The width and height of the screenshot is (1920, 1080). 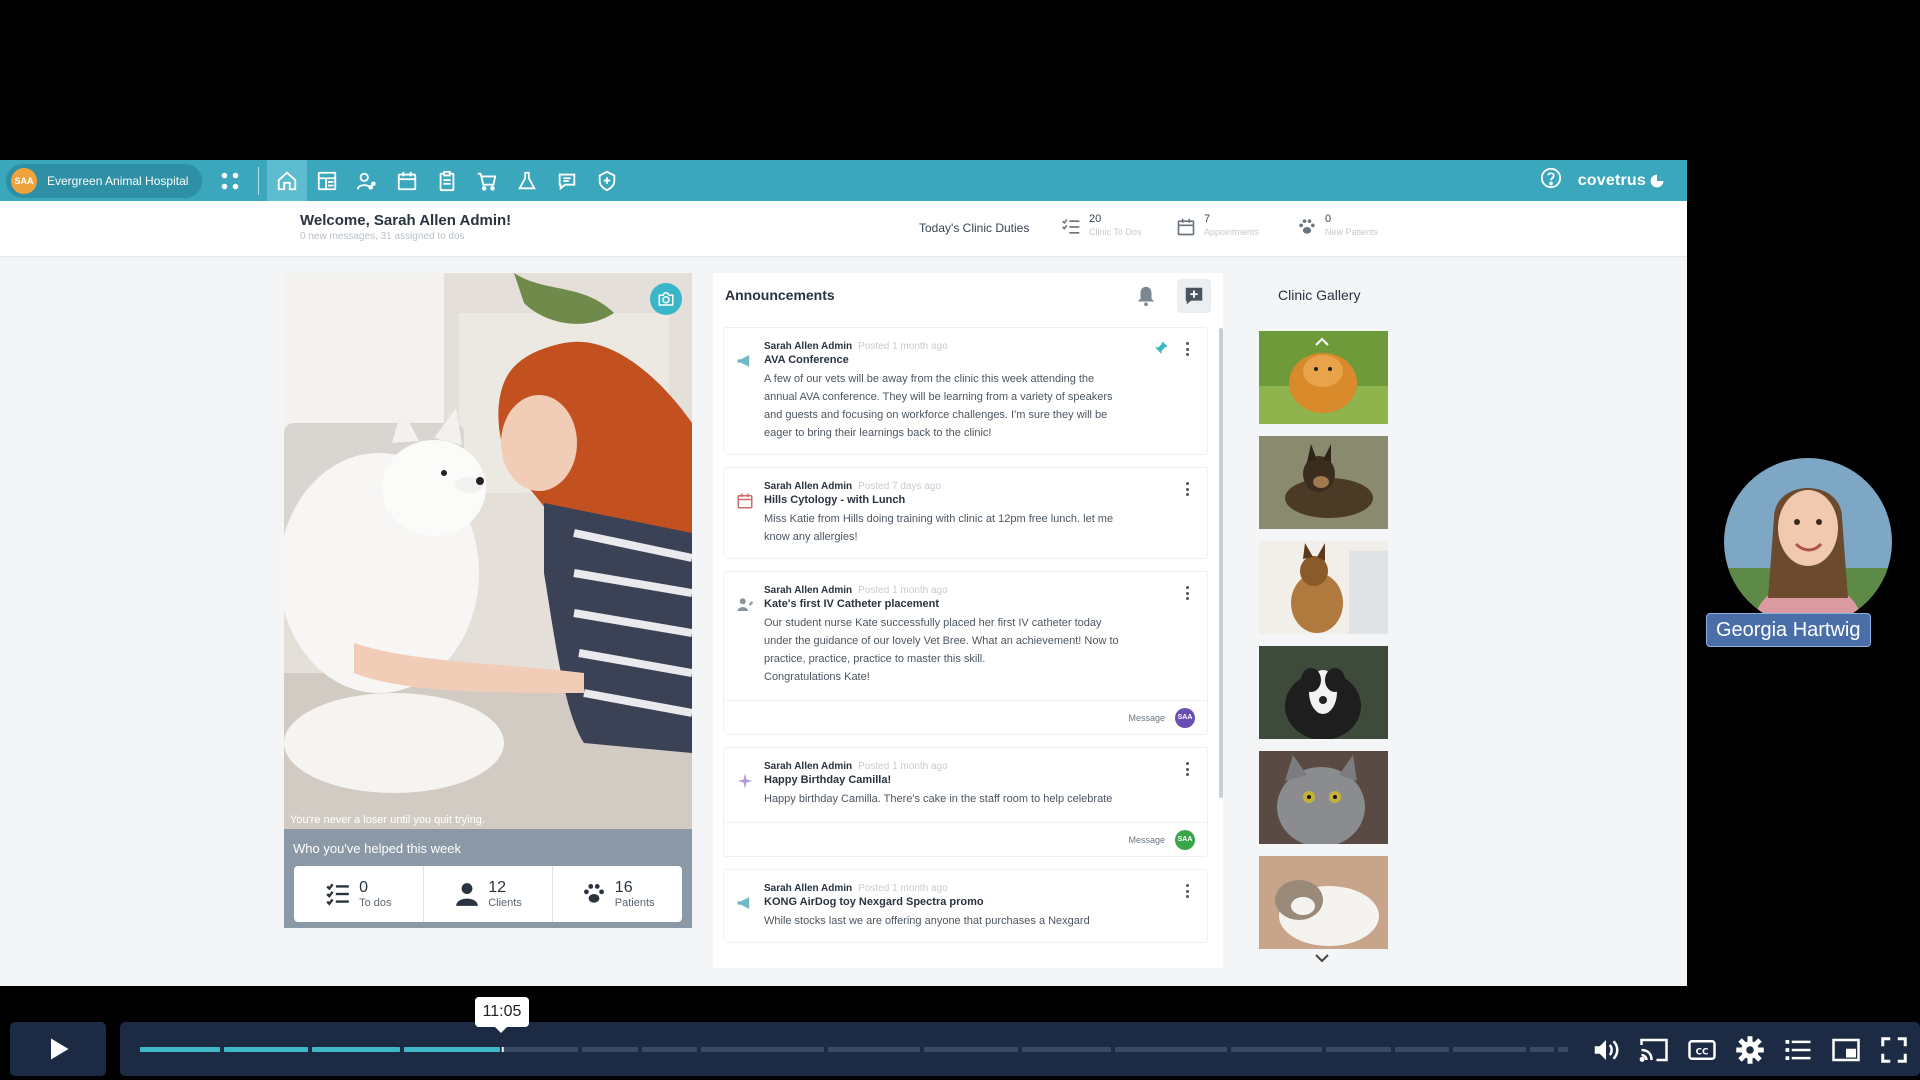 What do you see at coordinates (1328, 219) in the screenshot?
I see `duty-count: 0` at bounding box center [1328, 219].